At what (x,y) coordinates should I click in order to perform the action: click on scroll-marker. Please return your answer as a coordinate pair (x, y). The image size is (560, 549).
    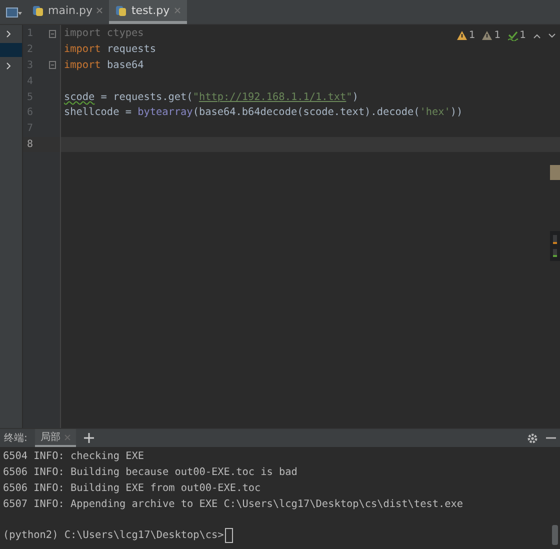
    Looking at the image, I should click on (555, 172).